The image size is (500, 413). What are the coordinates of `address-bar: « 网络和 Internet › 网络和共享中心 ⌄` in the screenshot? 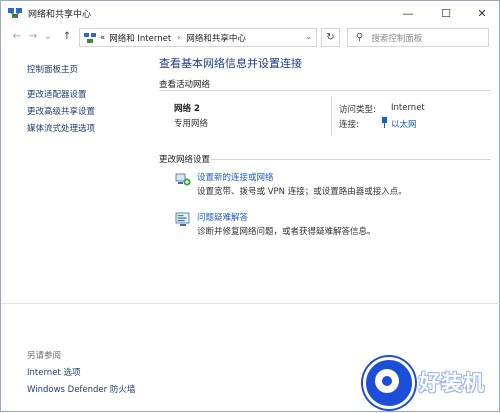 It's located at (198, 37).